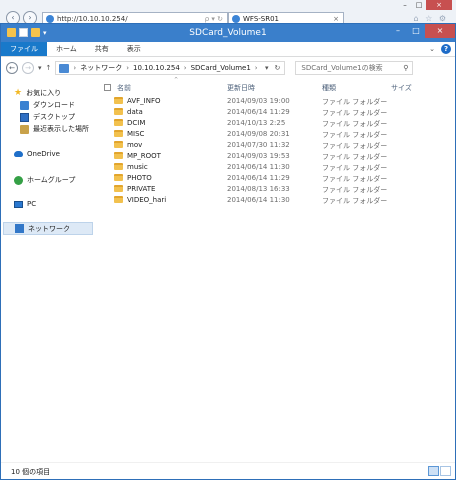  I want to click on browser-right-icons: ⌂ ☆ ⚙, so click(430, 18).